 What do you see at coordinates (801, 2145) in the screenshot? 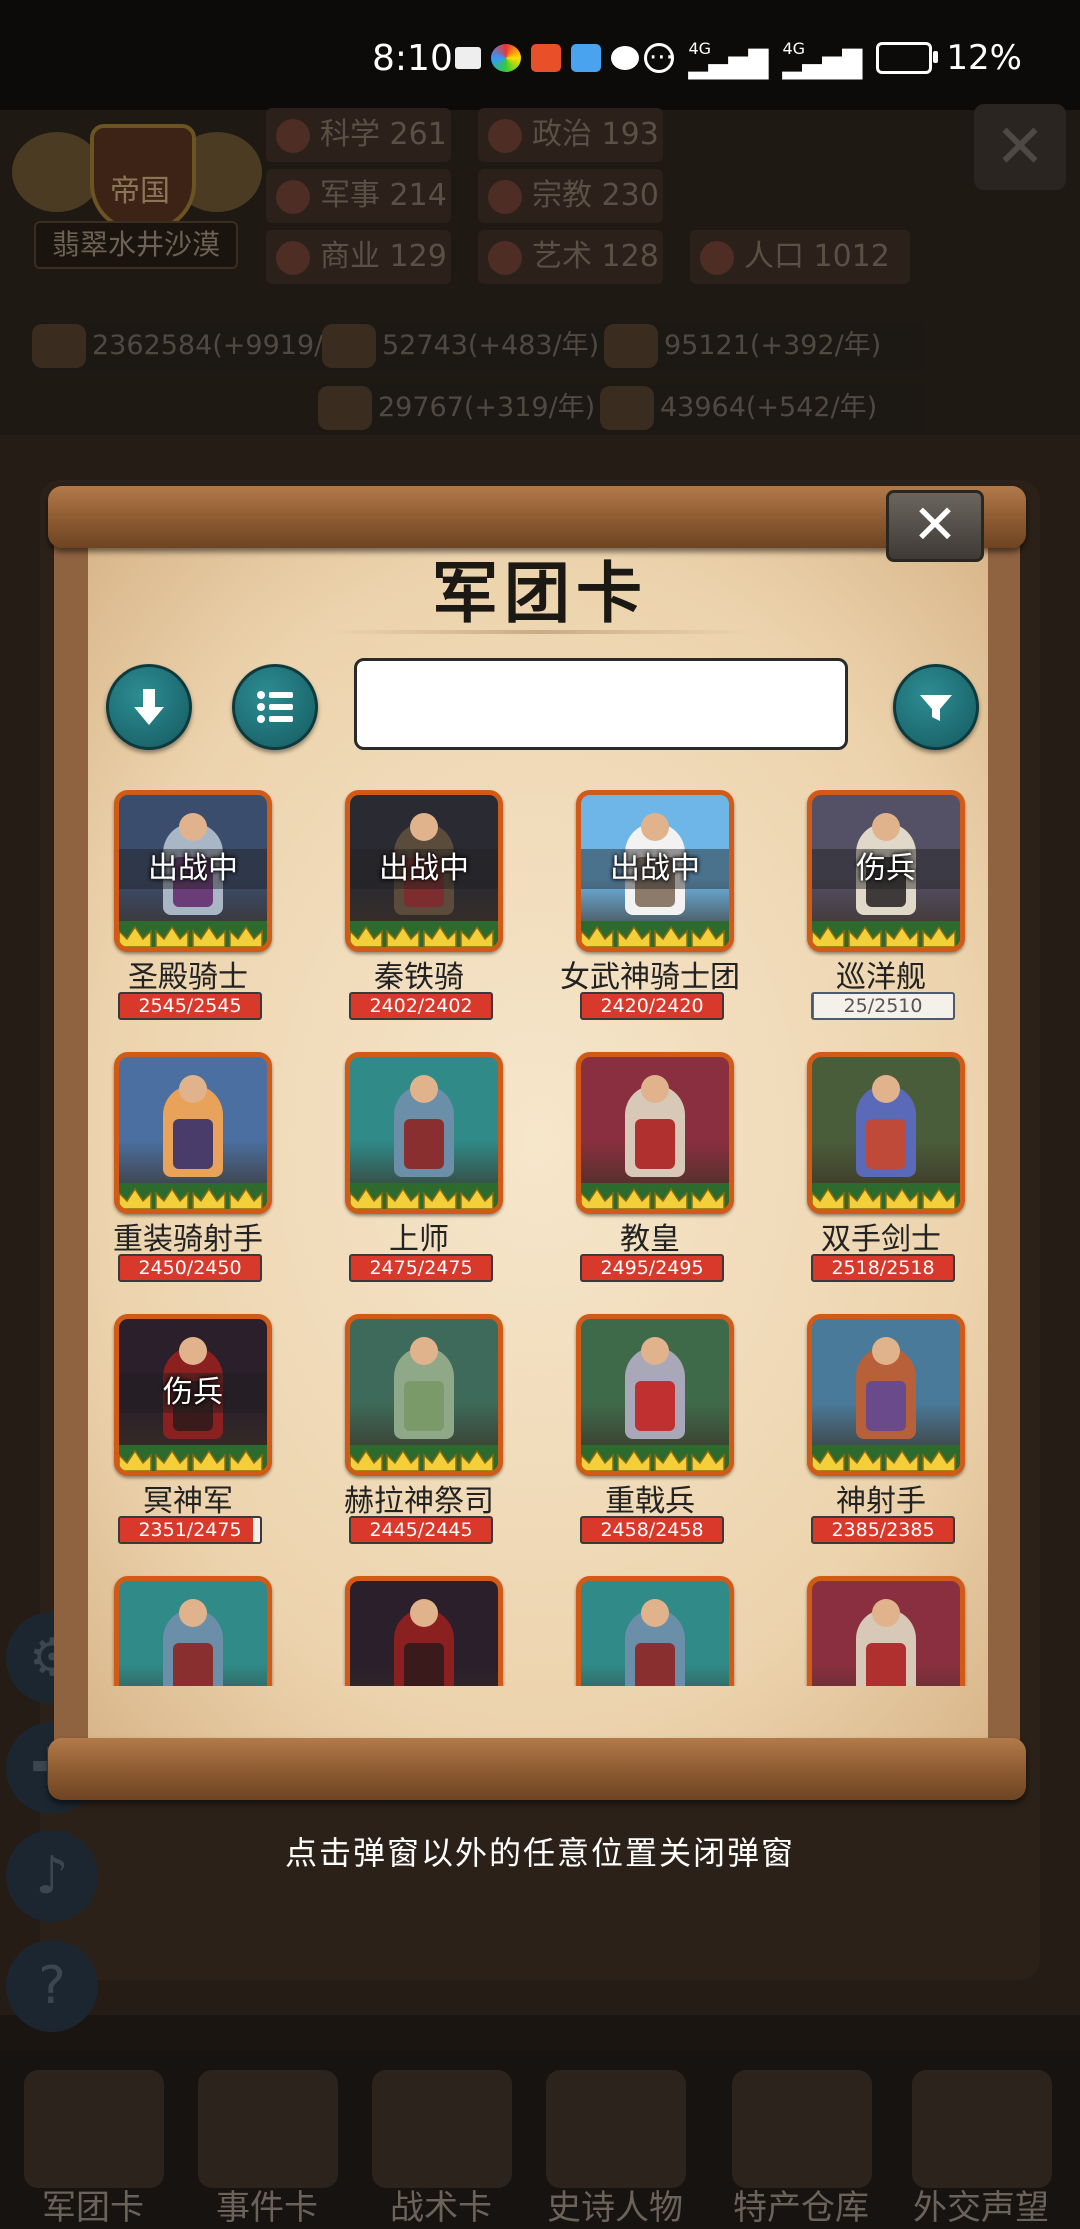
I see `nav-specialty-warehouse: 特产仓库` at bounding box center [801, 2145].